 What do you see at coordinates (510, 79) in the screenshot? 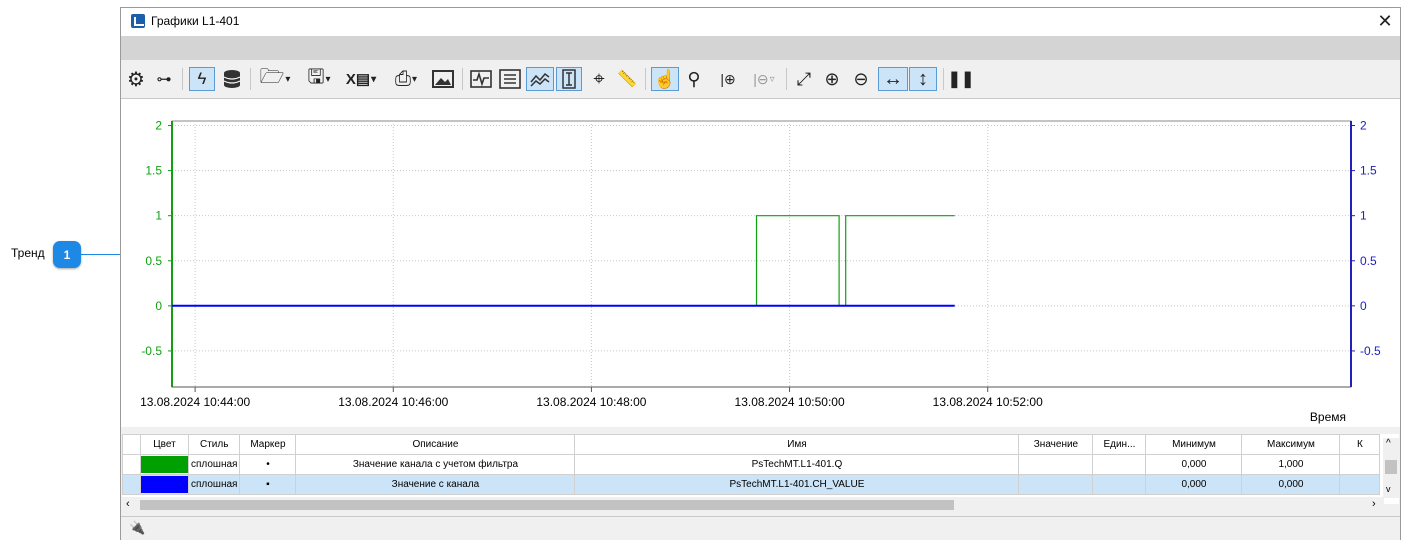
I see `list-icon` at bounding box center [510, 79].